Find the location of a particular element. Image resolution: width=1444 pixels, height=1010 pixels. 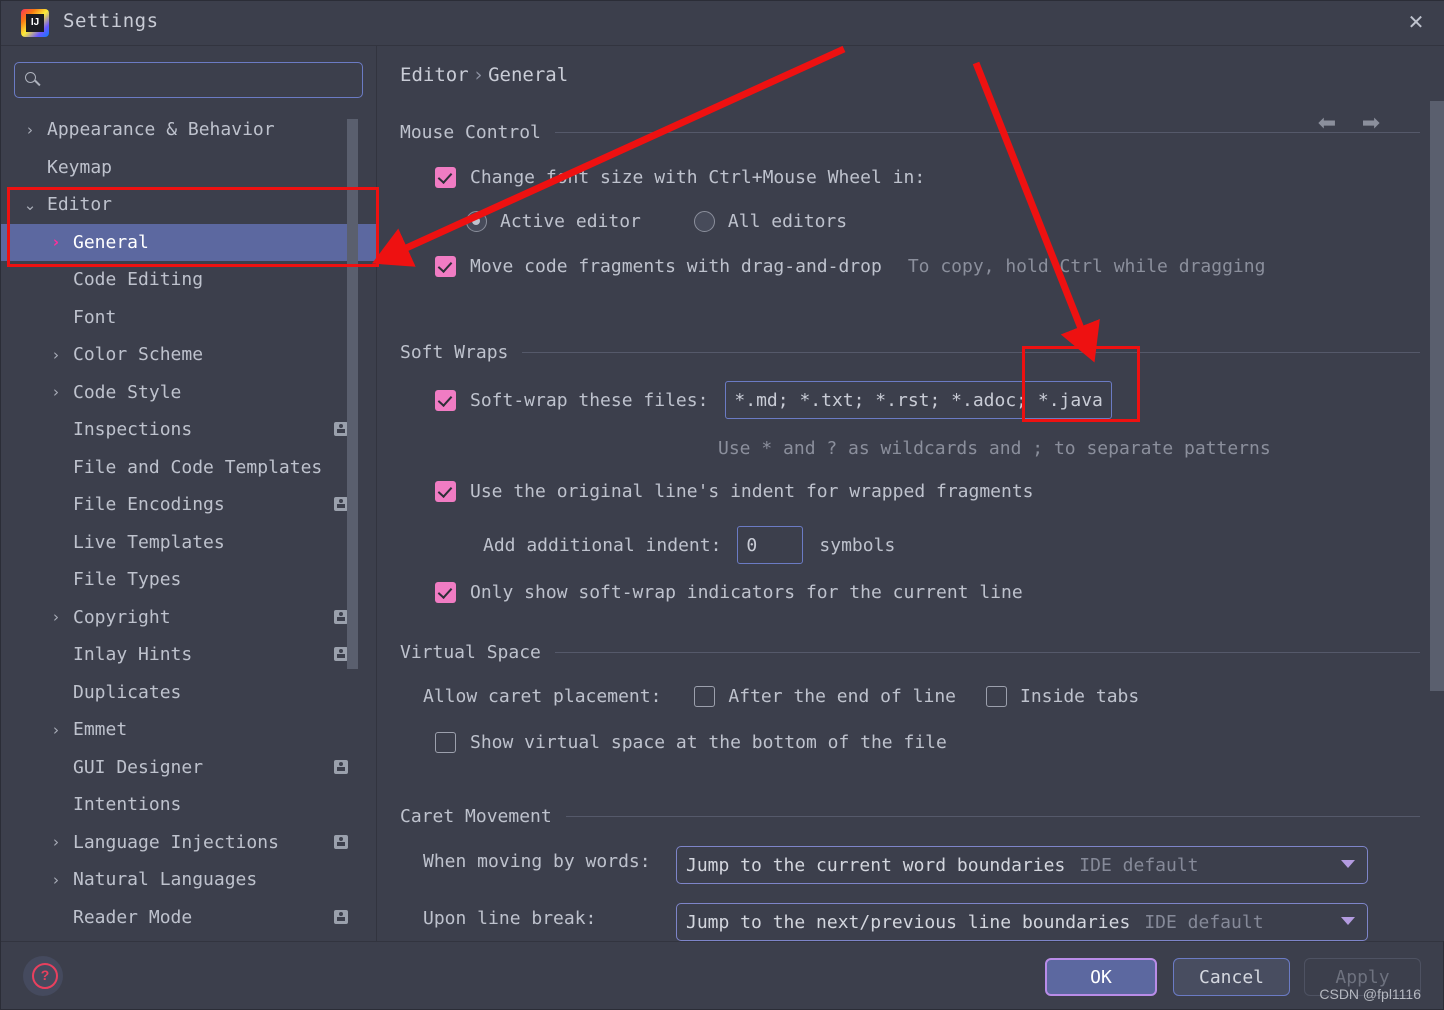

sidebar-item-gui-designer: GUI Designer is located at coordinates (188, 768).